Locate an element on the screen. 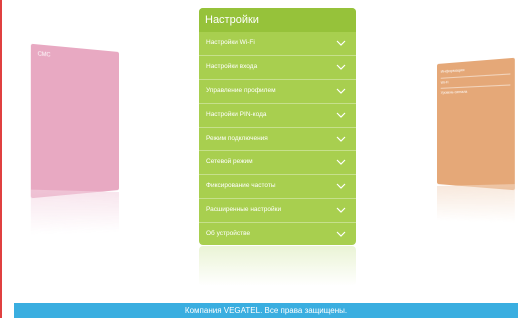 The height and width of the screenshot is (318, 518). settings-panel-reflection is located at coordinates (277, 266).